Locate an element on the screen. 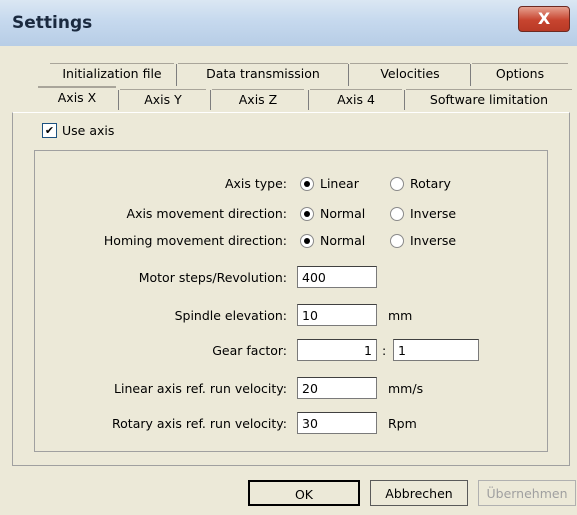 The image size is (577, 515). radio-axis-type-rotary is located at coordinates (397, 184).